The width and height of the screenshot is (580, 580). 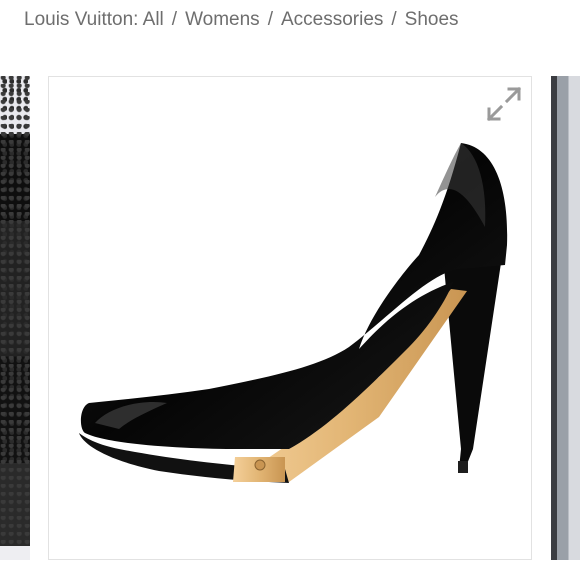 I want to click on bottom-spacer, so click(x=290, y=570).